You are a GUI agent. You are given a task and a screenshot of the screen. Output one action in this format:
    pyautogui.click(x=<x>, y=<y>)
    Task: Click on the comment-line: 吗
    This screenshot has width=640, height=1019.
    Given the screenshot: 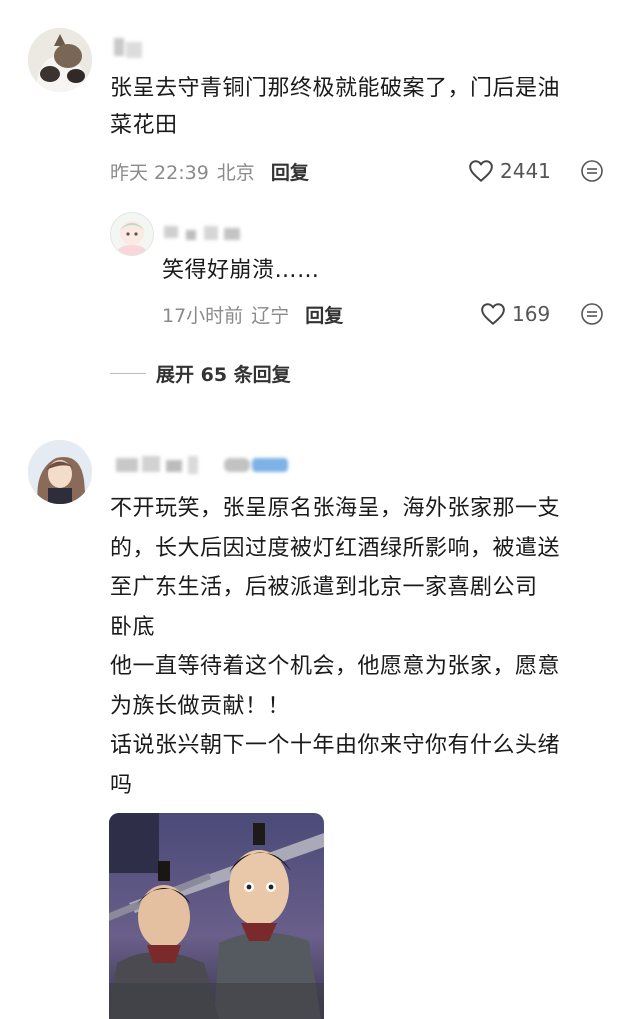 What is the action you would take?
    pyautogui.click(x=121, y=785)
    